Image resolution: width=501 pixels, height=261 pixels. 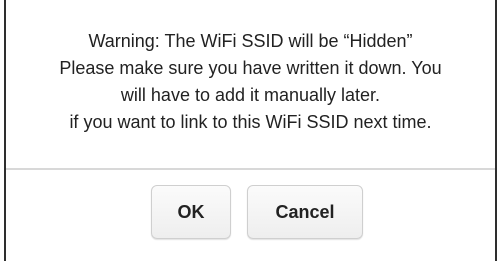 What do you see at coordinates (250, 95) in the screenshot?
I see `warning-message-line-3: will have to add it manually later.` at bounding box center [250, 95].